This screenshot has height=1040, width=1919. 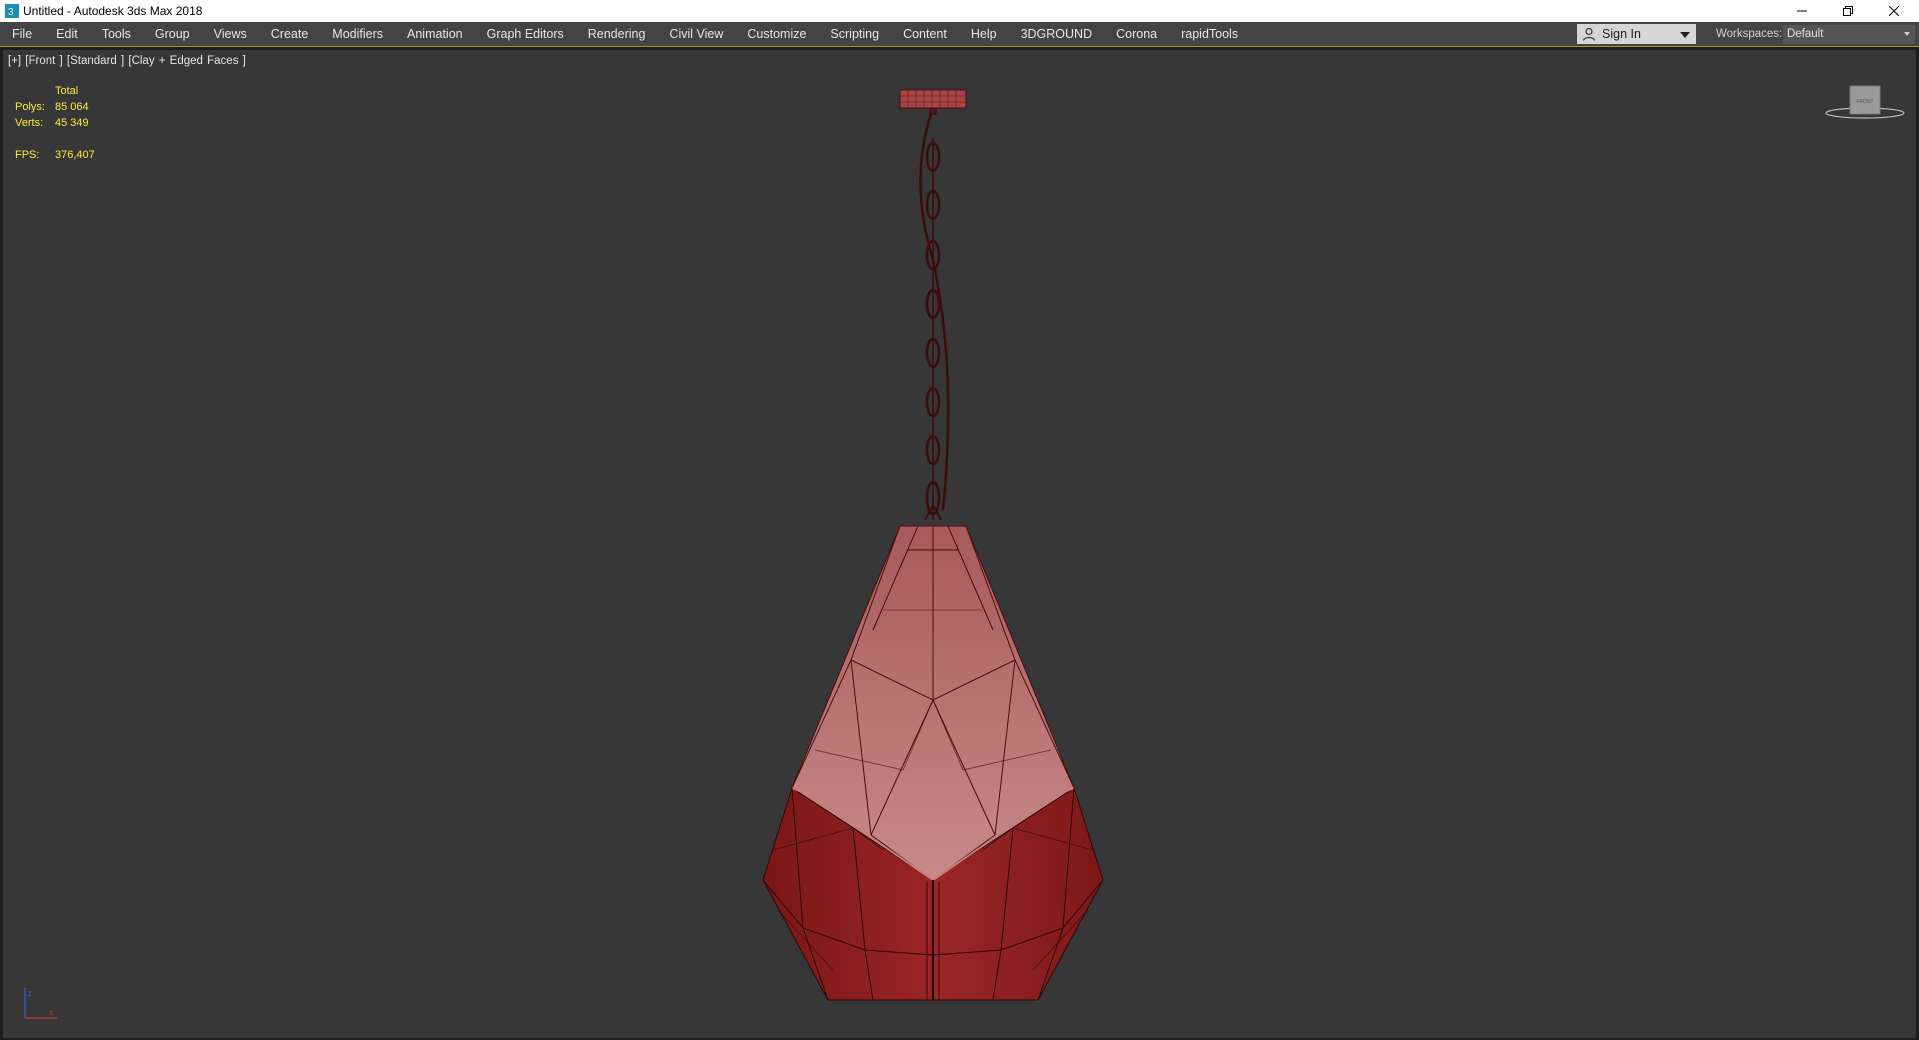 What do you see at coordinates (40, 1003) in the screenshot?
I see `axis-tripod-icon: z x` at bounding box center [40, 1003].